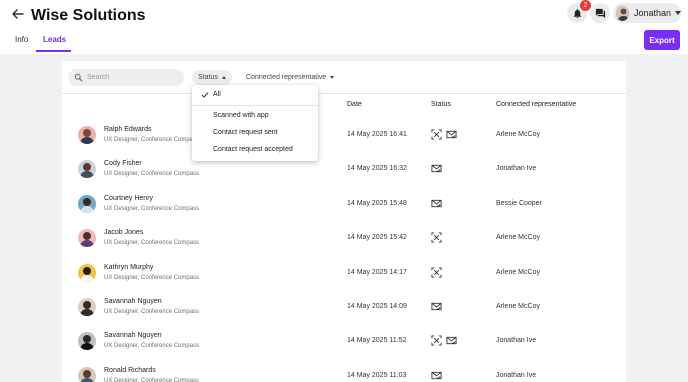 Image resolution: width=688 pixels, height=382 pixels. Describe the element at coordinates (54, 39) in the screenshot. I see `tab-leads: Leads` at that location.